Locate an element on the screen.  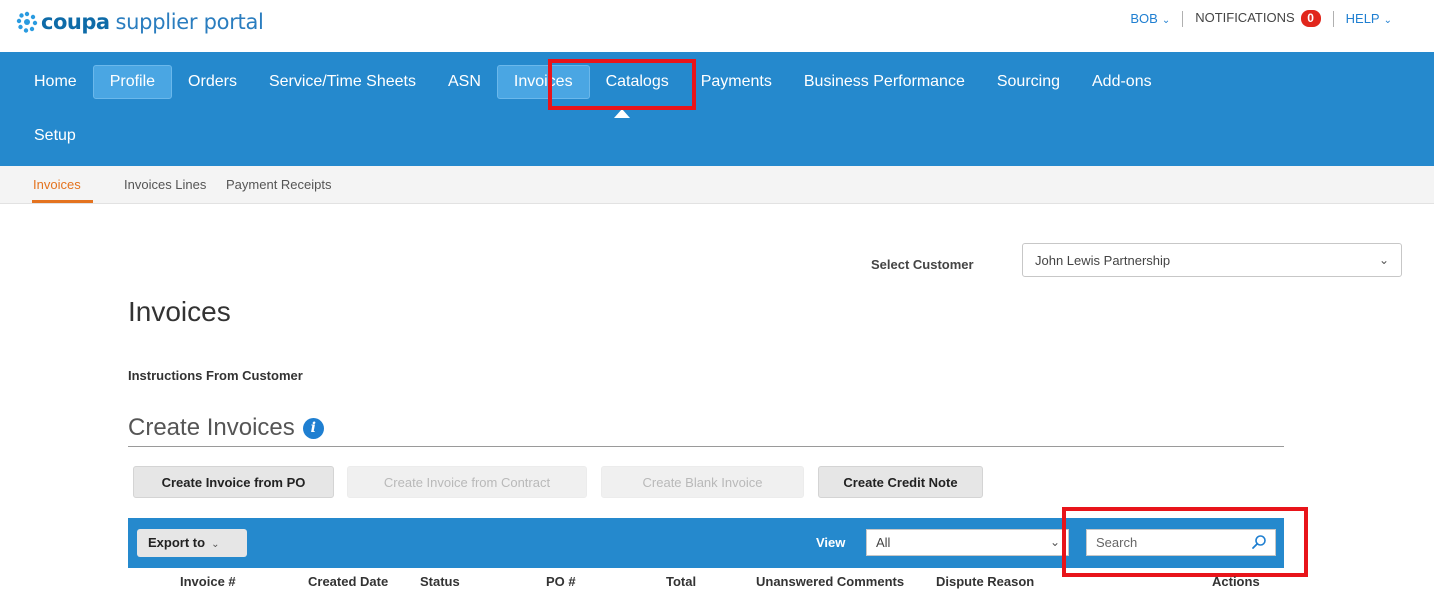
user-name: BOB is located at coordinates (1144, 18).